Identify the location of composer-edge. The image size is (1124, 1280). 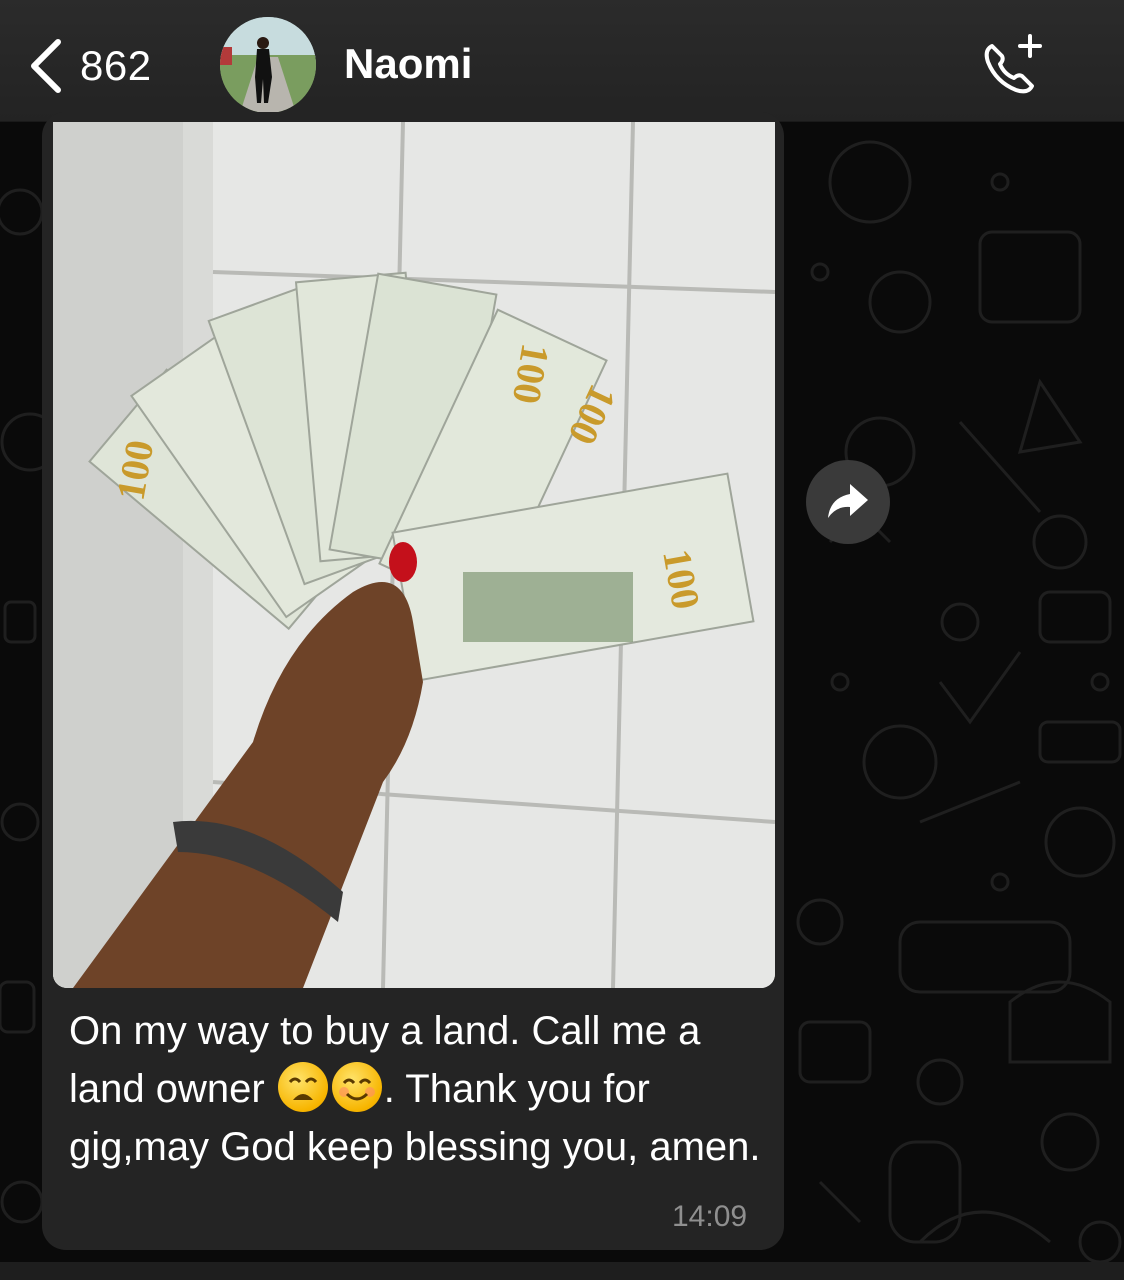
(562, 1271).